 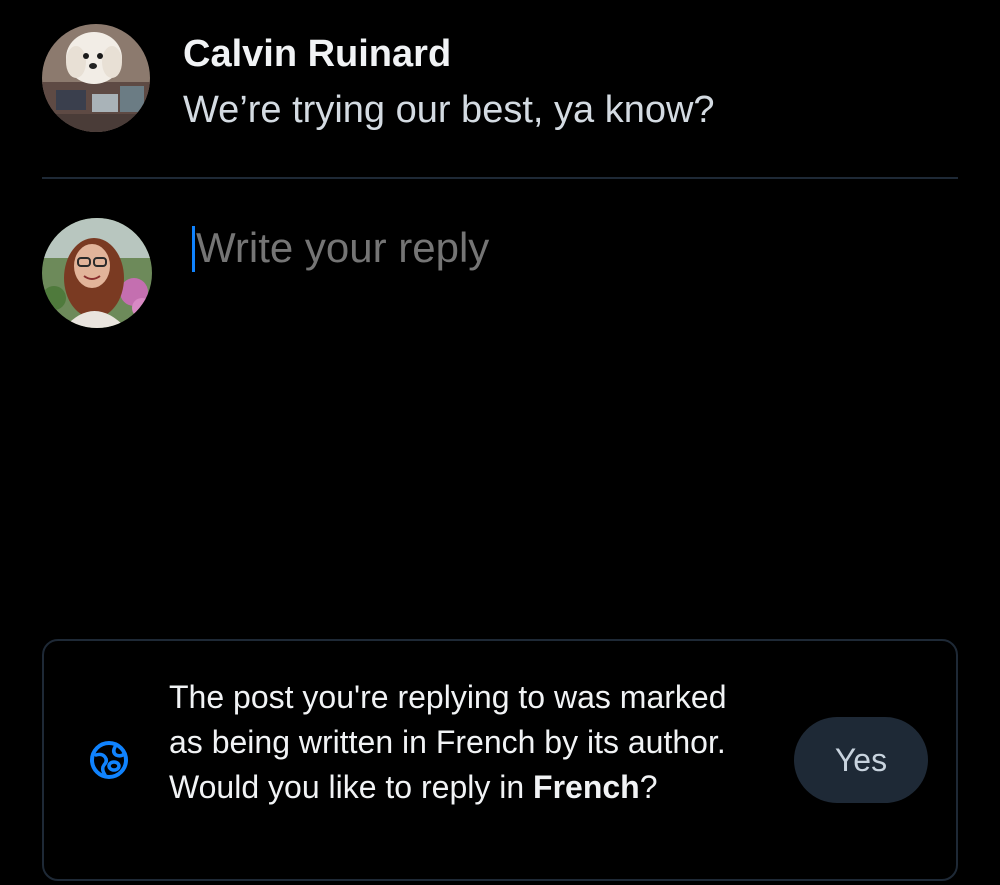 What do you see at coordinates (317, 54) in the screenshot?
I see `post-author-name: Calvin Ruinard` at bounding box center [317, 54].